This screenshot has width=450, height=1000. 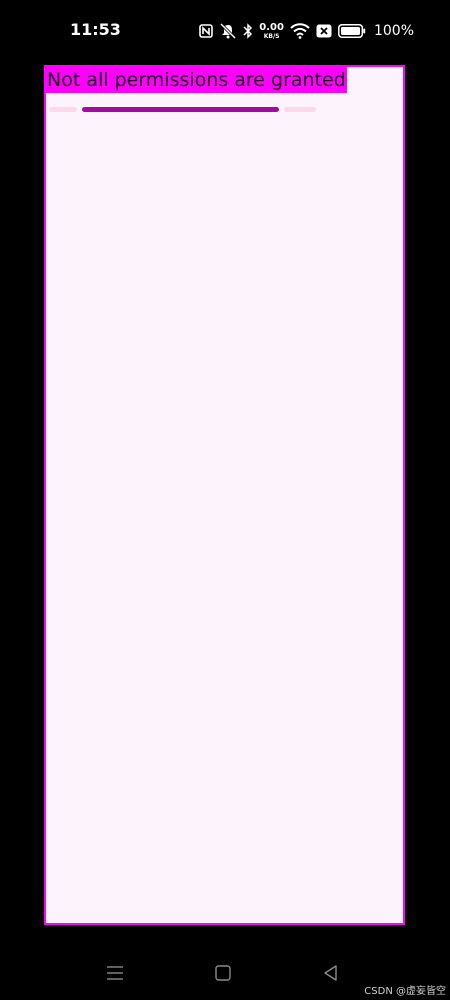 What do you see at coordinates (223, 973) in the screenshot?
I see `home-icon` at bounding box center [223, 973].